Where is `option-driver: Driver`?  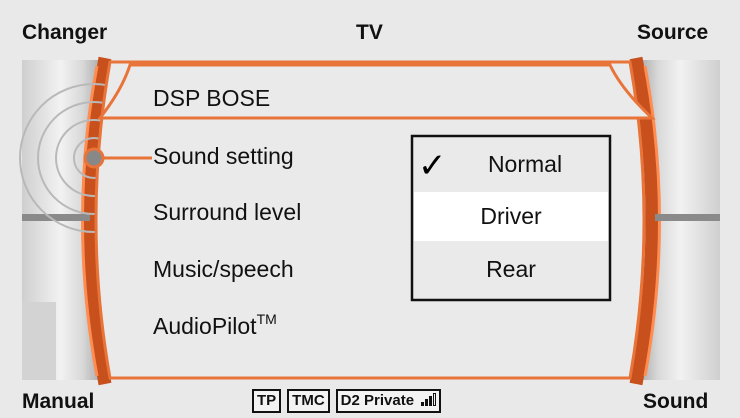
option-driver: Driver is located at coordinates (511, 216).